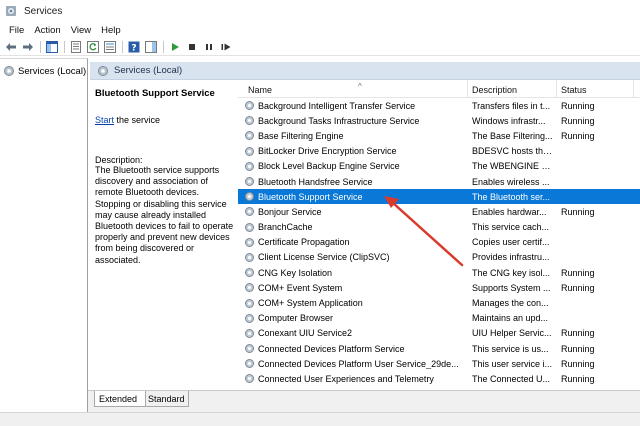 The image size is (640, 426). Describe the element at coordinates (43, 11) in the screenshot. I see `window-title: Services` at that location.